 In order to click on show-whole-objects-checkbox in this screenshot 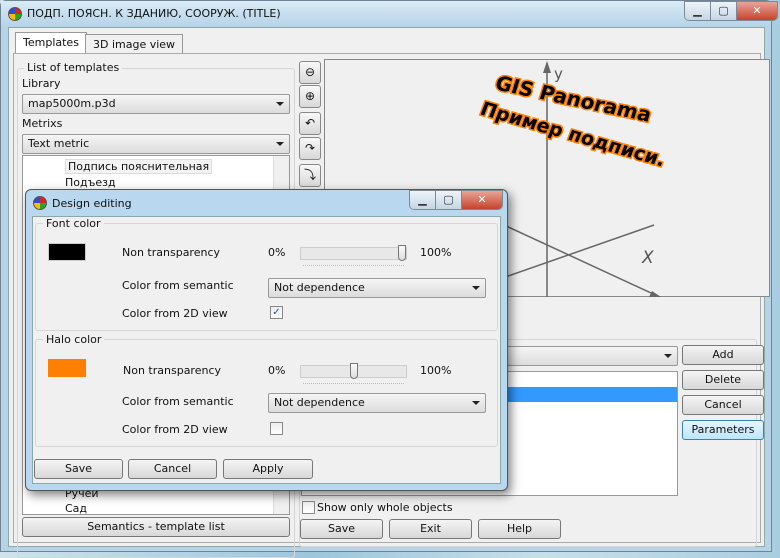, I will do `click(308, 507)`.